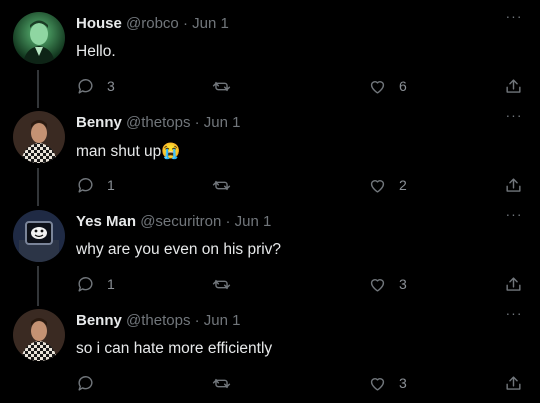 This screenshot has width=540, height=403. Describe the element at coordinates (301, 185) in the screenshot. I see `tweet-actions: 1 2` at that location.